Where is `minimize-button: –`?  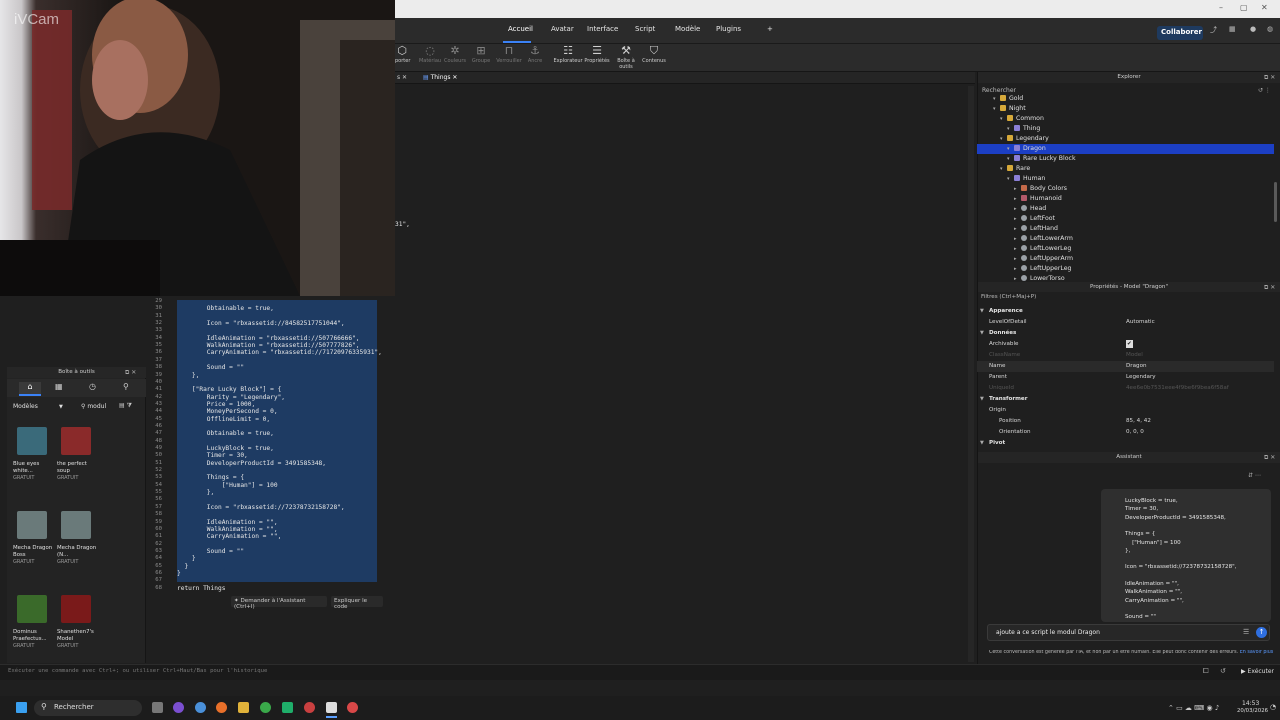
minimize-button: – is located at coordinates (1221, 7).